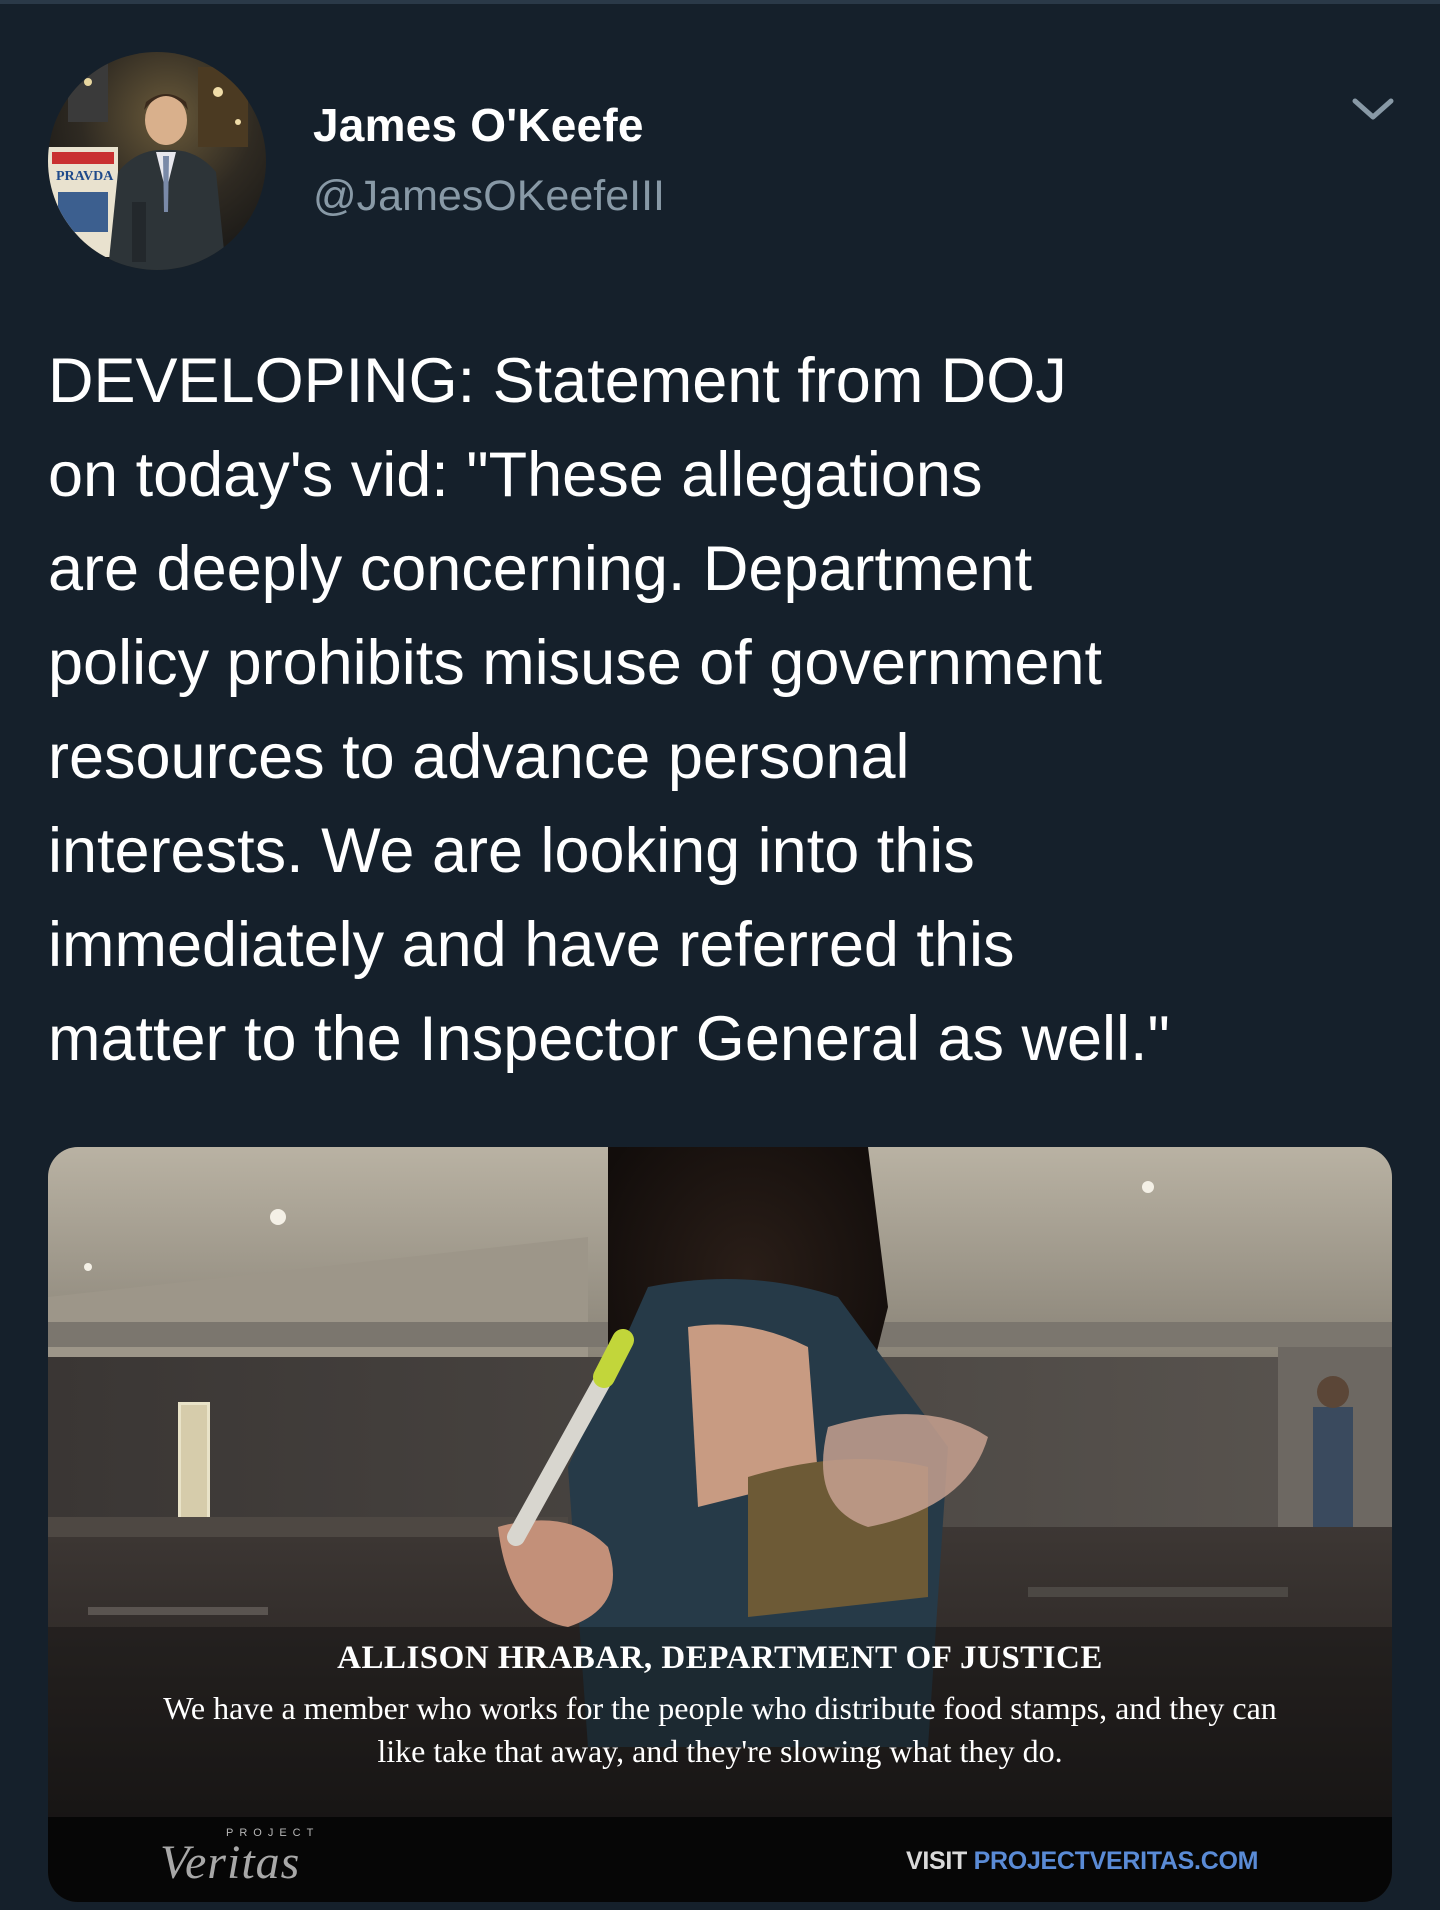  Describe the element at coordinates (720, 1658) in the screenshot. I see `speaker-name-caption: ALLISON HRABAR, DEPARTMENT OF JUSTICE` at that location.